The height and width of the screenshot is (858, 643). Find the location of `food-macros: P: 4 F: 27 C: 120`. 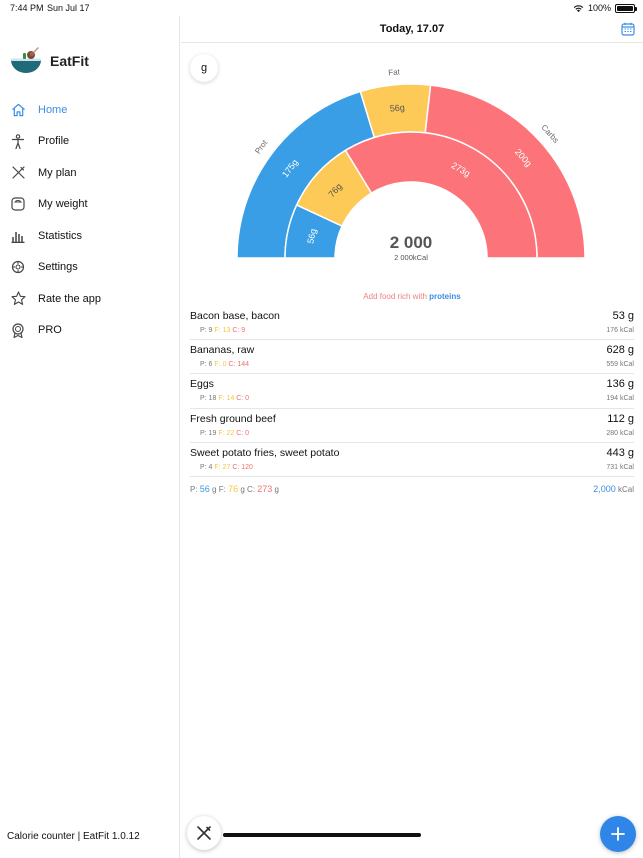

food-macros: P: 4 F: 27 C: 120 is located at coordinates (226, 467).